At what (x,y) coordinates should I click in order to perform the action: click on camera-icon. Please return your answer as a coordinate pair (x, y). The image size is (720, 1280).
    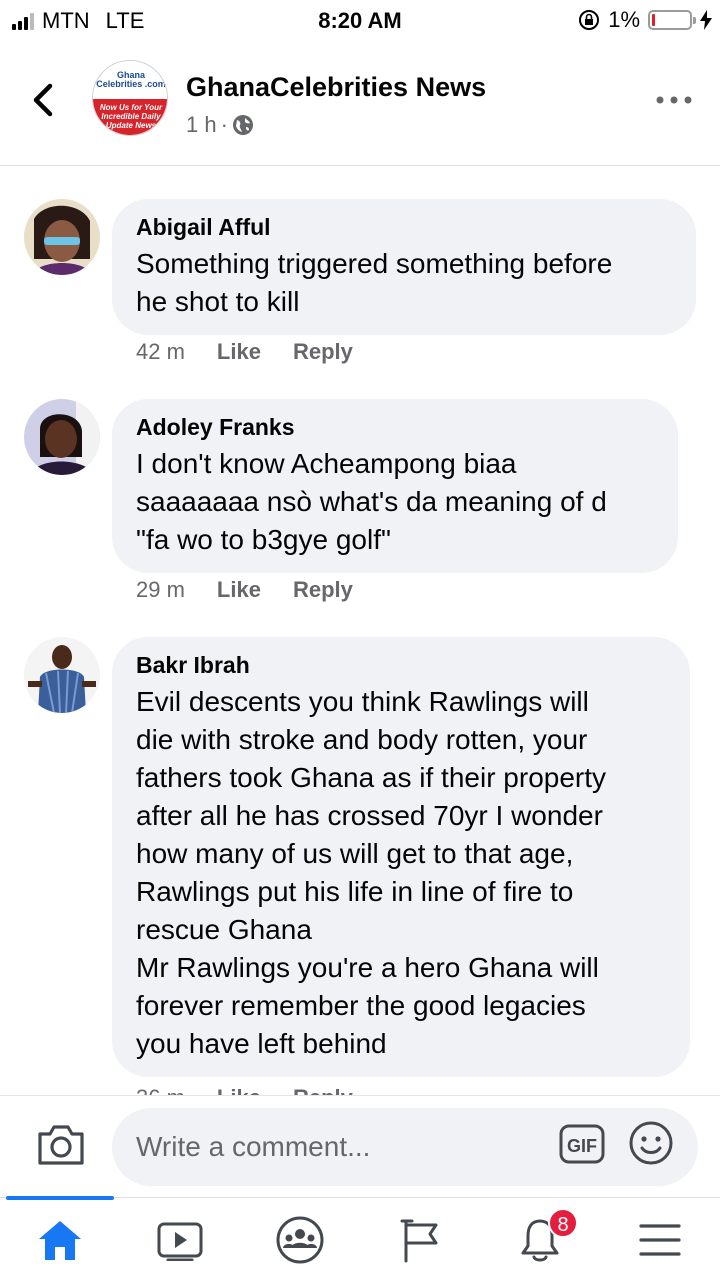
    Looking at the image, I should click on (61, 1145).